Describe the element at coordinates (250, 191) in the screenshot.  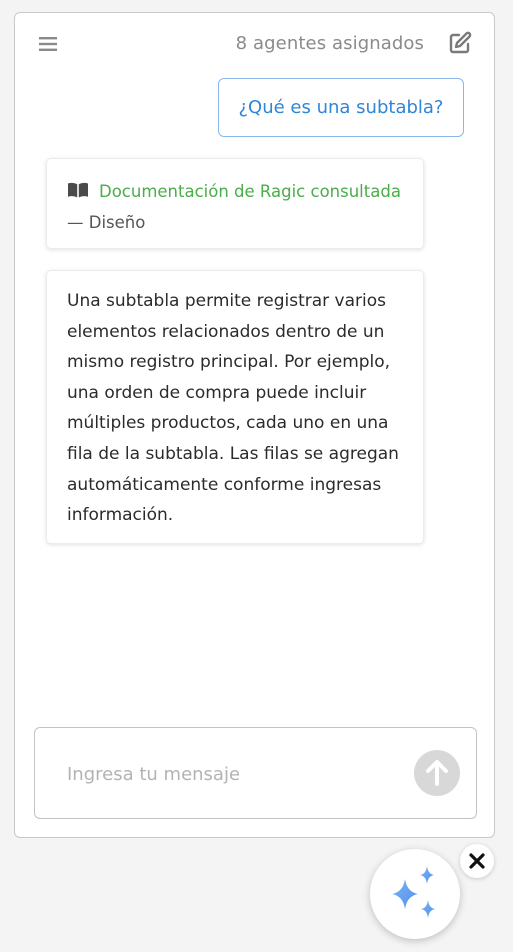
I see `documentation-link: Documentación de Ragic consultada` at that location.